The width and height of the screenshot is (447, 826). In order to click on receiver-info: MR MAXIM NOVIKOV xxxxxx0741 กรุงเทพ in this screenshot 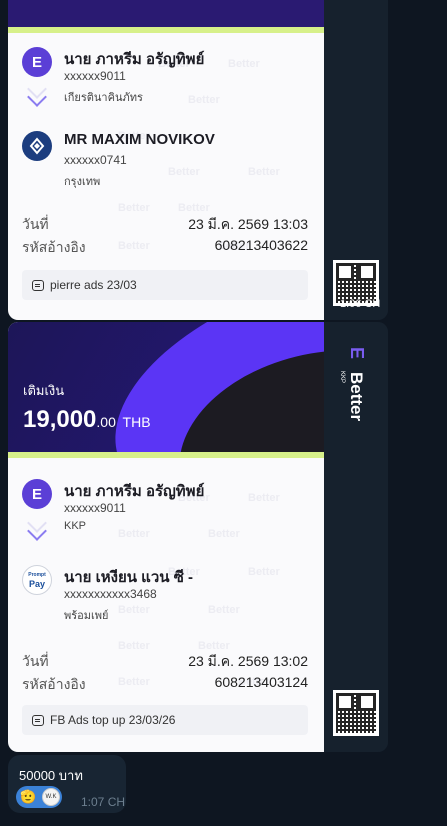, I will do `click(168, 159)`.